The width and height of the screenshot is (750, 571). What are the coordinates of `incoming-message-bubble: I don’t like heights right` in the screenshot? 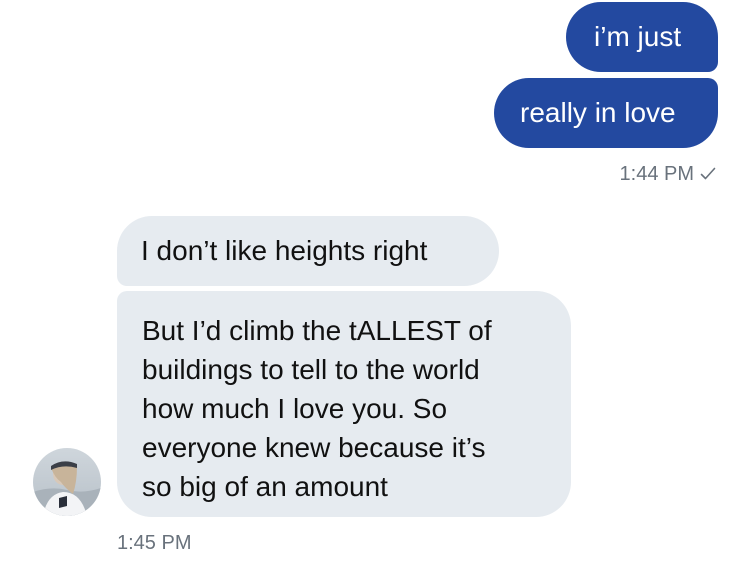 It's located at (308, 251).